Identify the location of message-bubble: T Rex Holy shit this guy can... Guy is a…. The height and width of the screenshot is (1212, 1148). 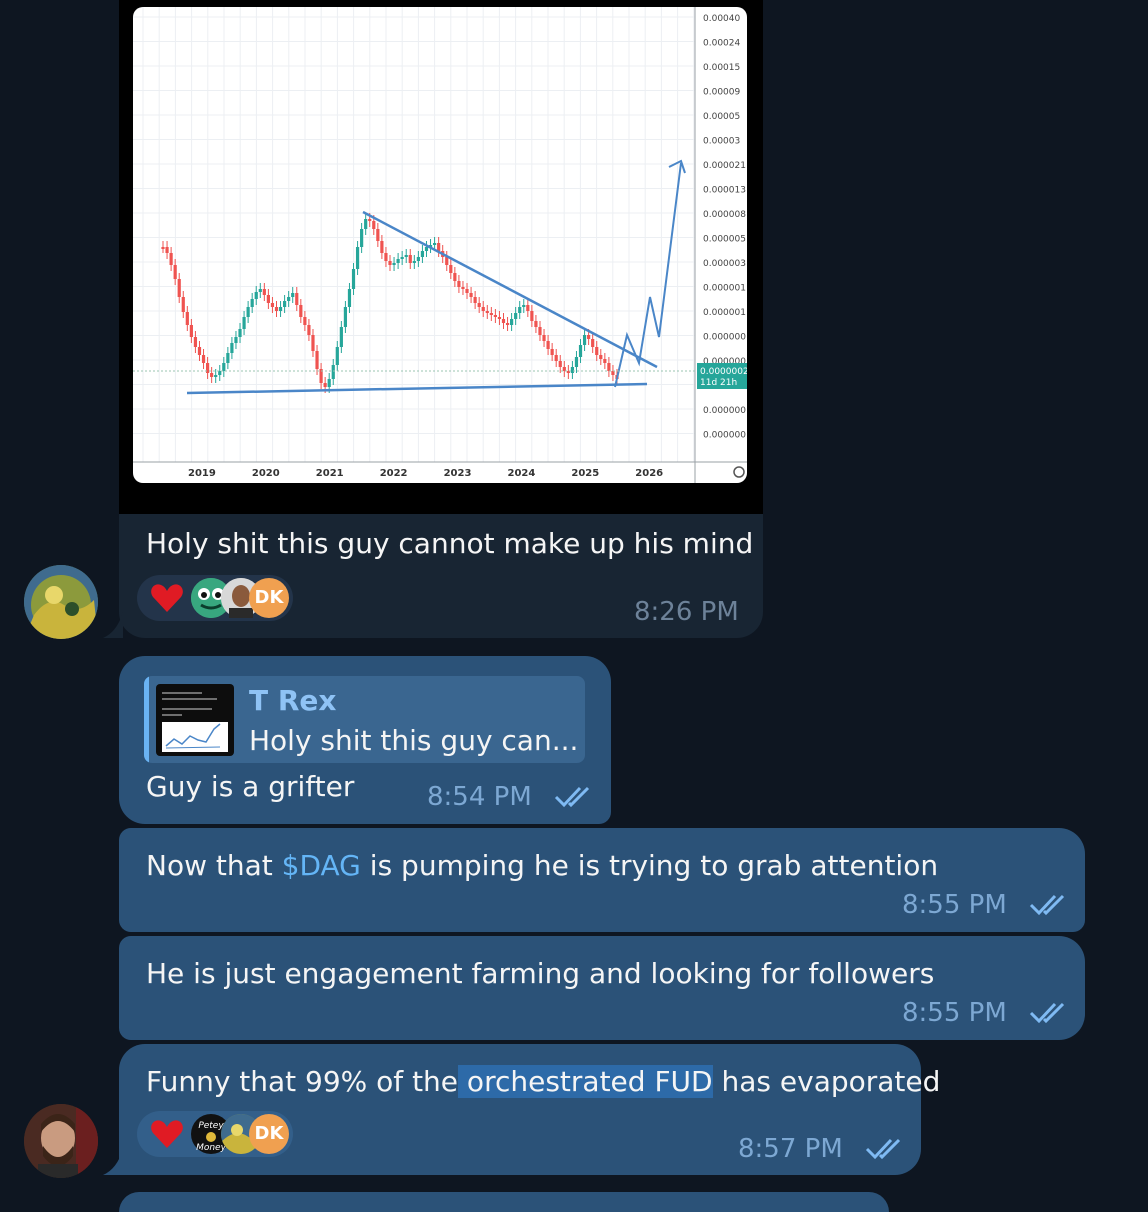
(365, 740).